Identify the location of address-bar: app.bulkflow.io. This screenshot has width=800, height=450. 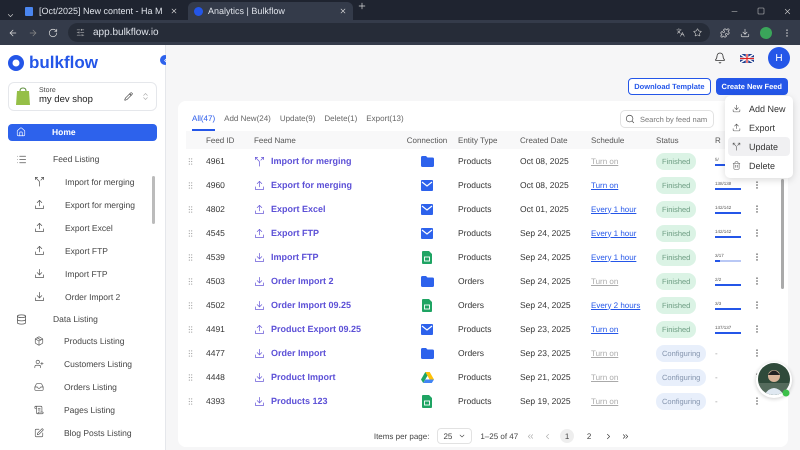
(389, 32).